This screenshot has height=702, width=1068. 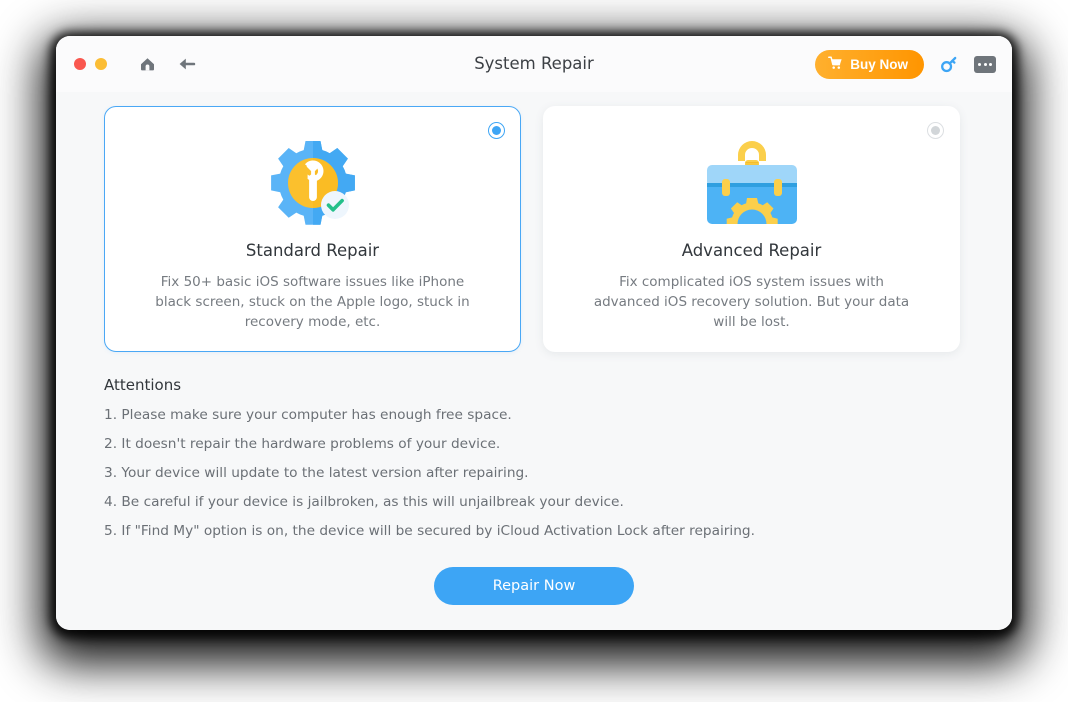 I want to click on attentions-heading: Attentions, so click(x=143, y=385).